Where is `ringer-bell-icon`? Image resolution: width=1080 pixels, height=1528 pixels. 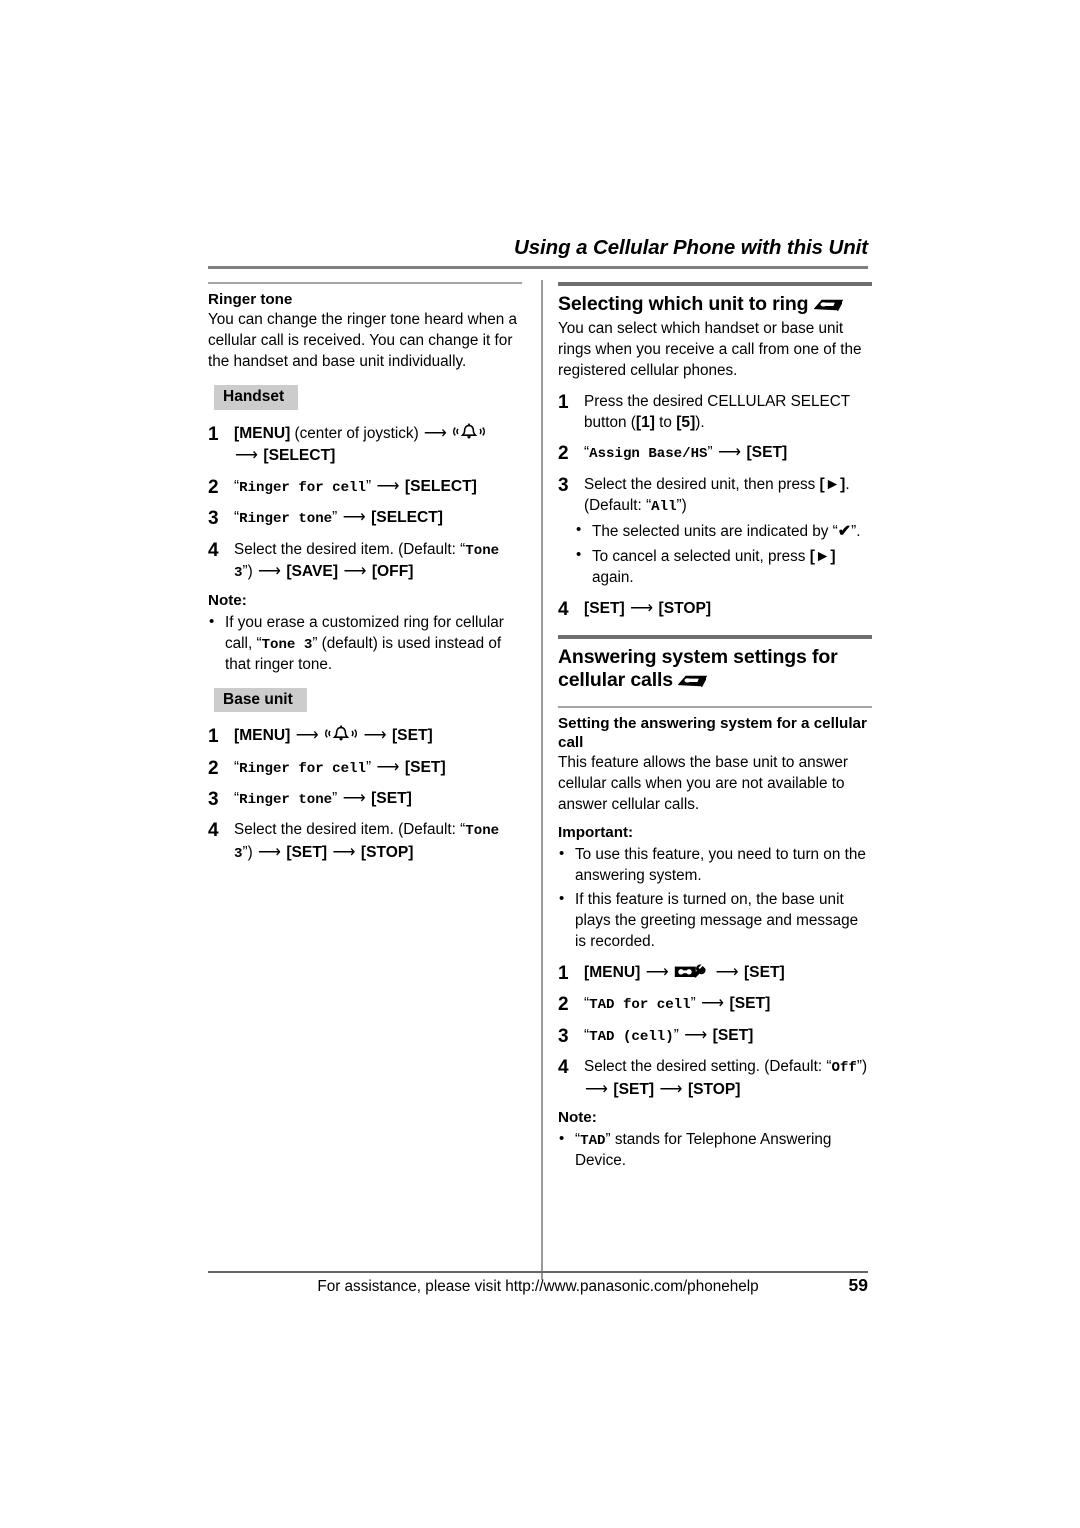 ringer-bell-icon is located at coordinates (469, 431).